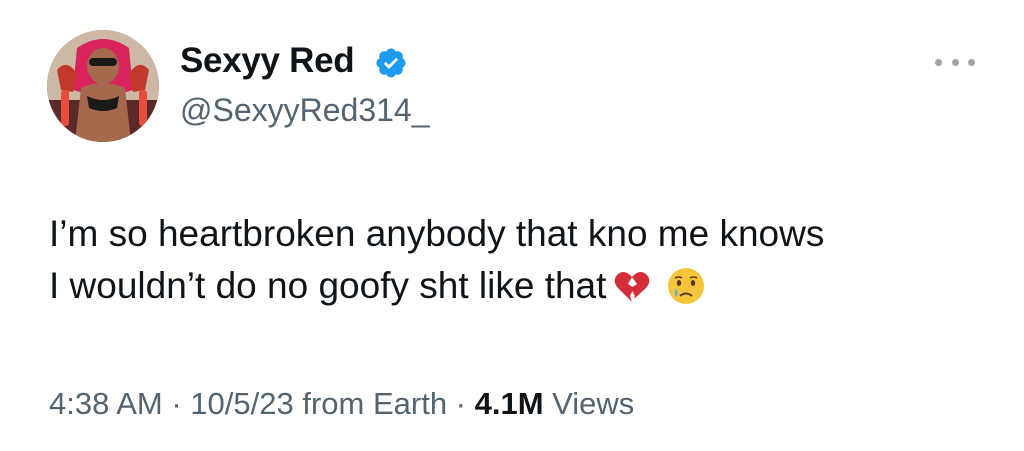  What do you see at coordinates (328, 285) in the screenshot?
I see `tweet-text-line-2-text: I wouldn’t do no goofy sht like that` at bounding box center [328, 285].